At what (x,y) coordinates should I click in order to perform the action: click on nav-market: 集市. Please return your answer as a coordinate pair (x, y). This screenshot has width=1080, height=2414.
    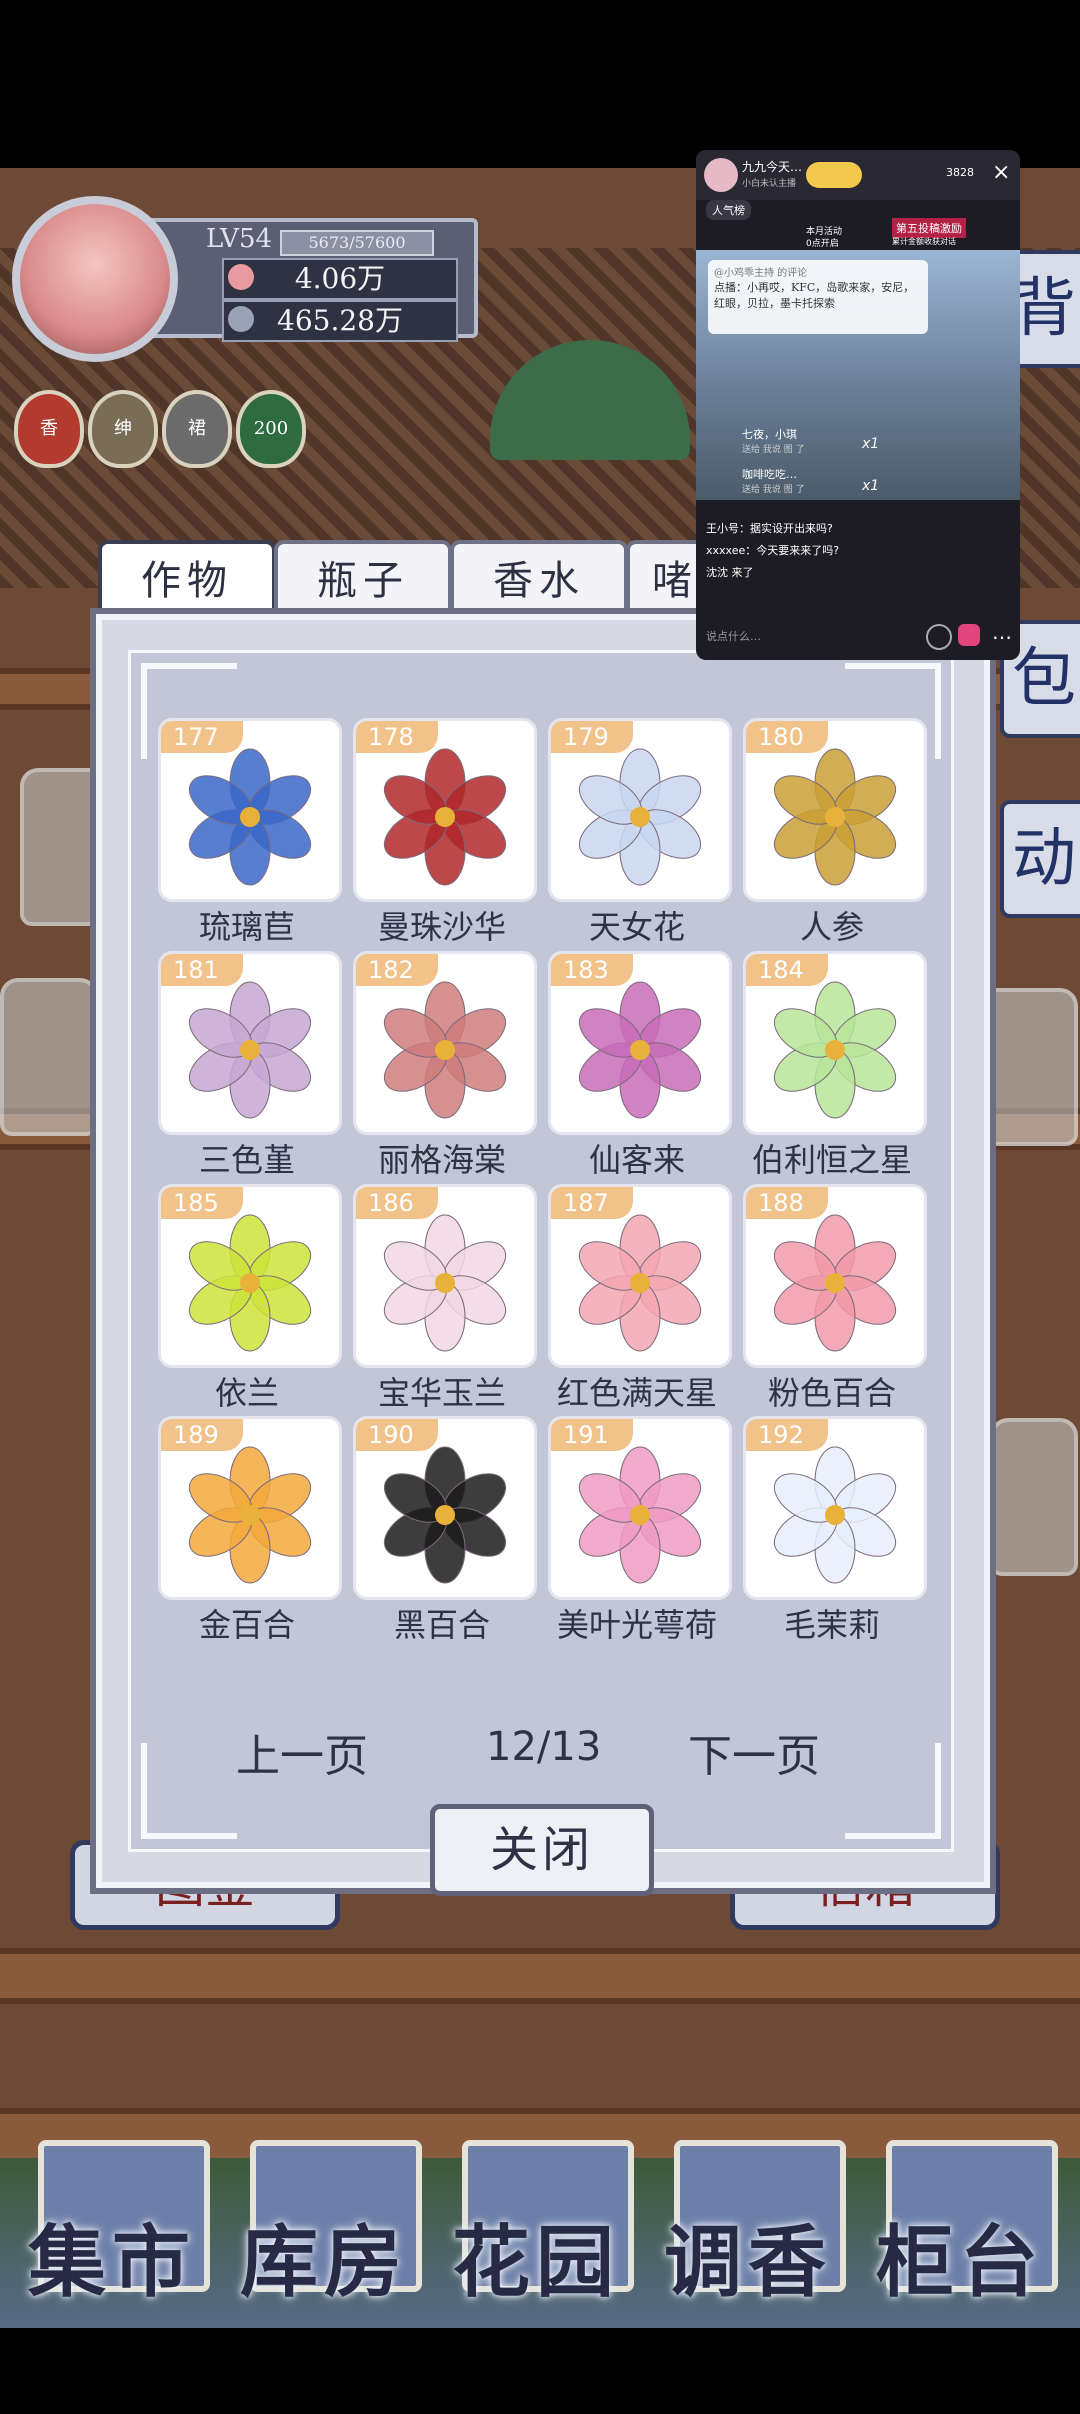
    Looking at the image, I should click on (112, 2256).